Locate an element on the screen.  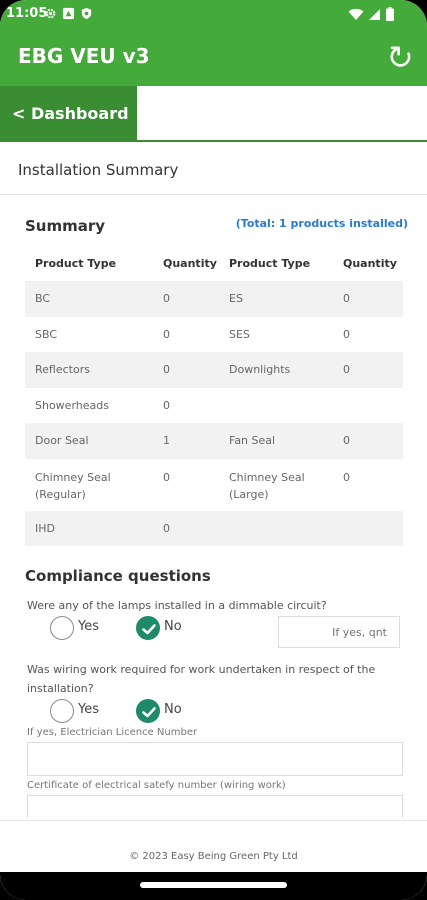
app-bar: EBG VEU v3 is located at coordinates (213, 58).